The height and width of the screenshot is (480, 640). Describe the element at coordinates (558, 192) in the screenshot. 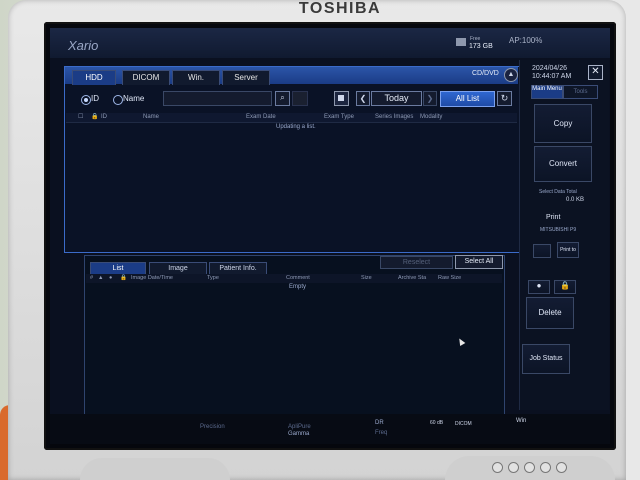

I see `select-total-label: Select Data Total` at that location.